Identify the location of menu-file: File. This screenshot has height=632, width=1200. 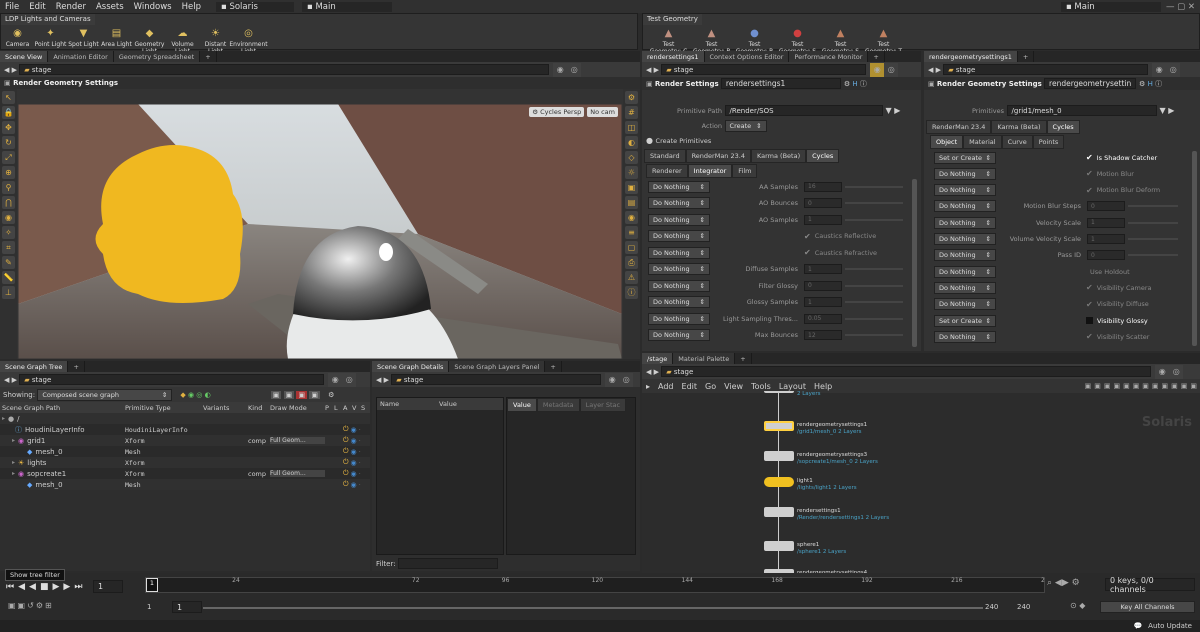
(12, 7).